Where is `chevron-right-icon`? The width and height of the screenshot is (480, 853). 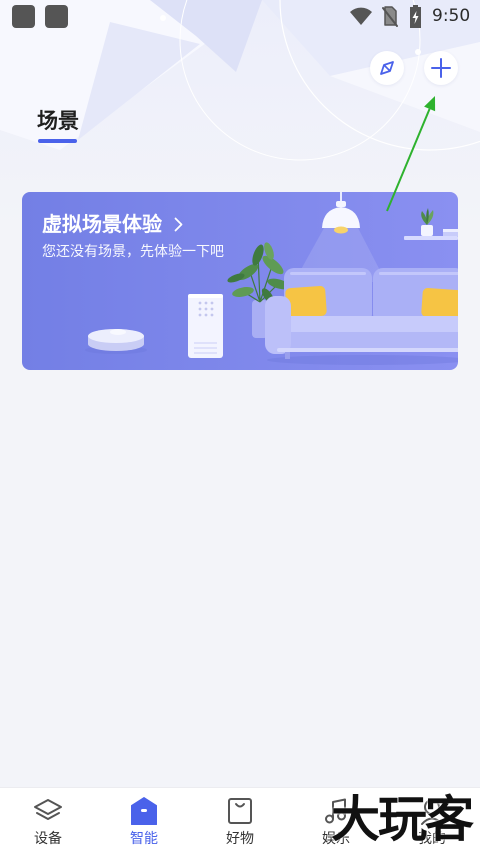
chevron-right-icon is located at coordinates (178, 224).